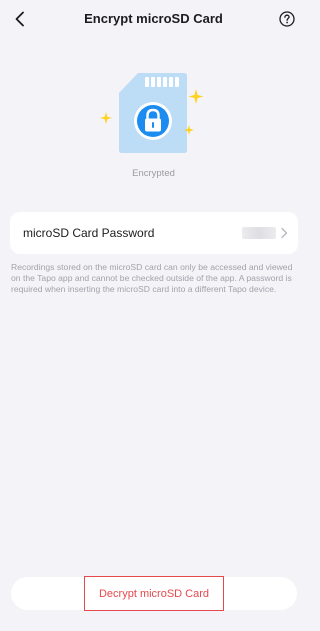  I want to click on question-circle-icon, so click(287, 19).